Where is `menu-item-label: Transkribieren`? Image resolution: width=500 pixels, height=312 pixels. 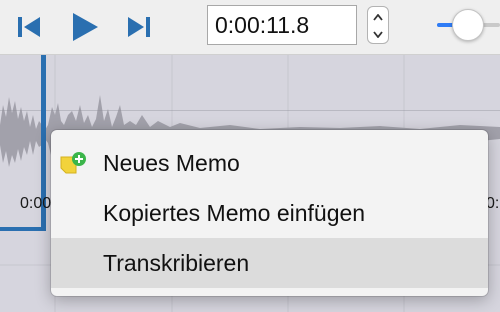 menu-item-label: Transkribieren is located at coordinates (176, 263).